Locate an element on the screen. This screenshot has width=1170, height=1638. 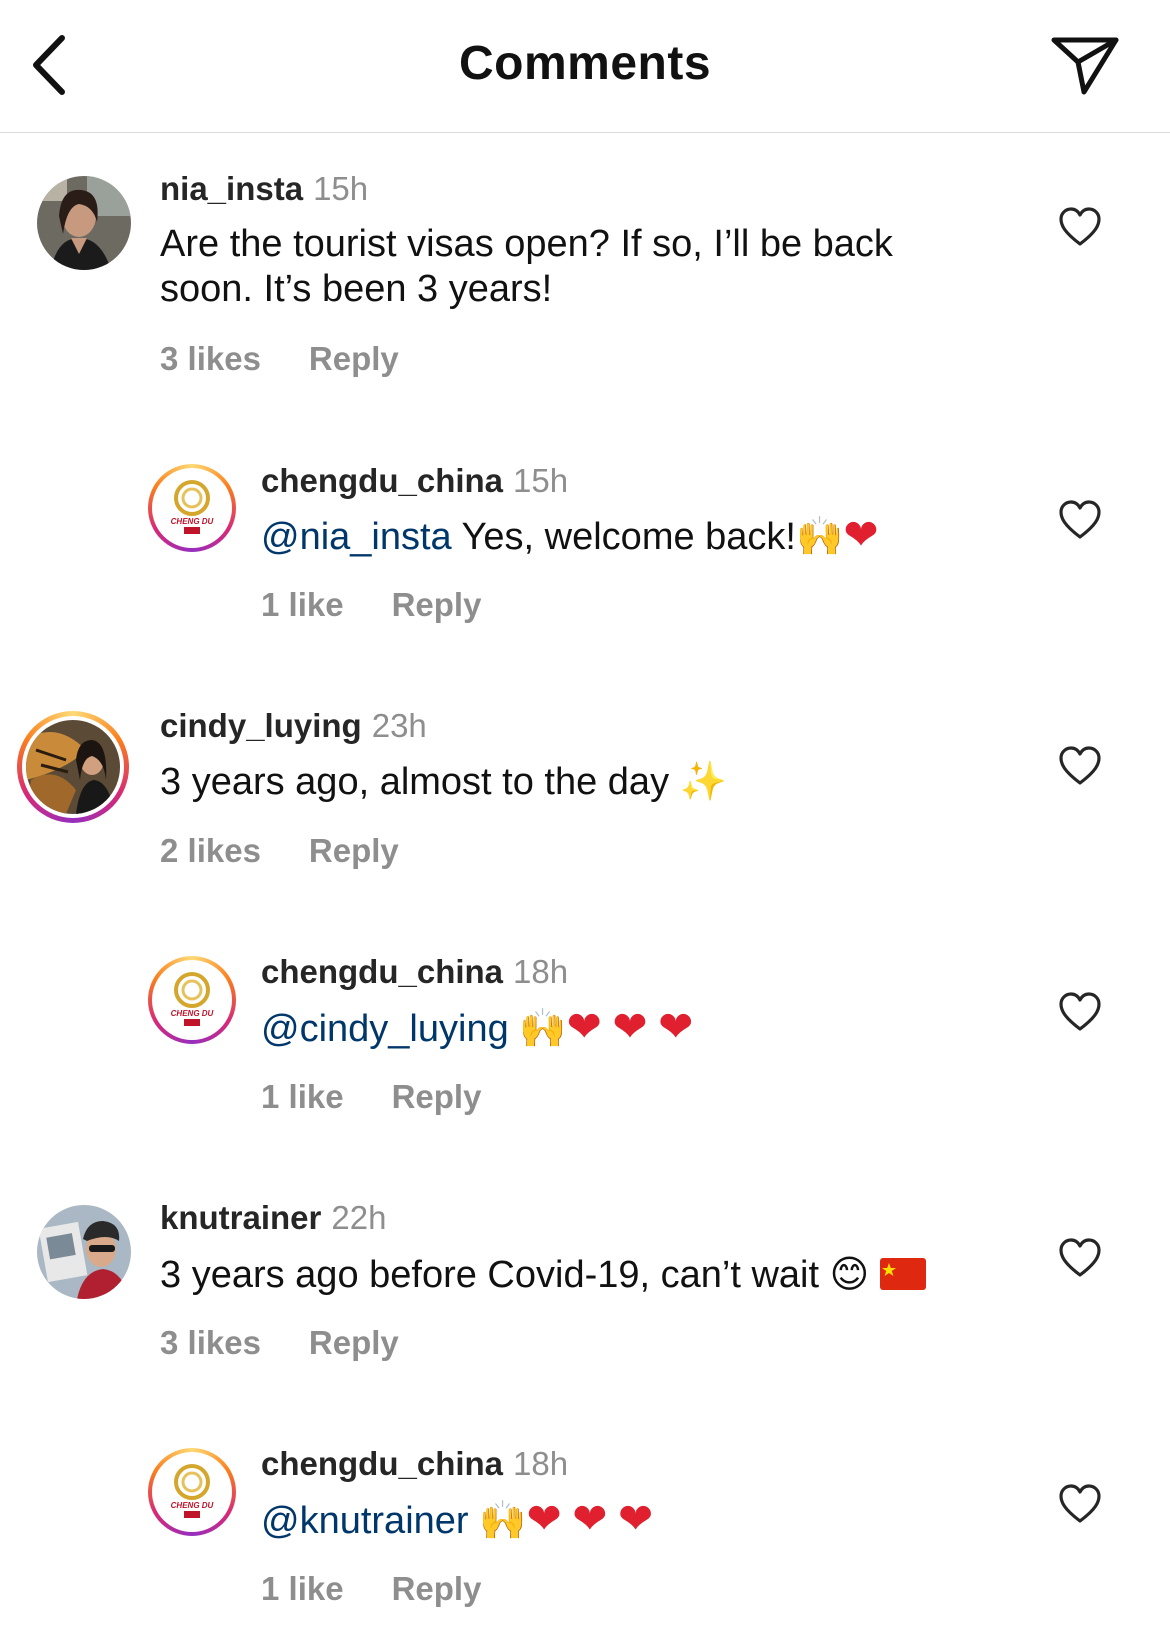
comment-header: chengdu_china 15h is located at coordinates (414, 481).